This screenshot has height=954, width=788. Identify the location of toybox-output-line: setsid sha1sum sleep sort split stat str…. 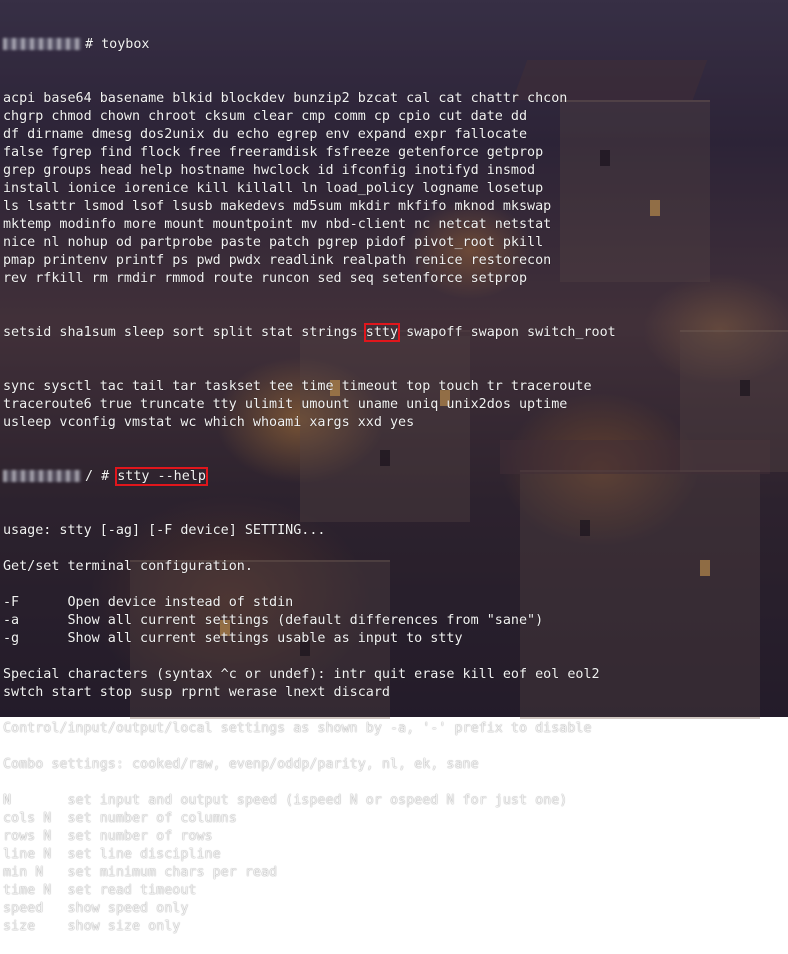
(395, 332).